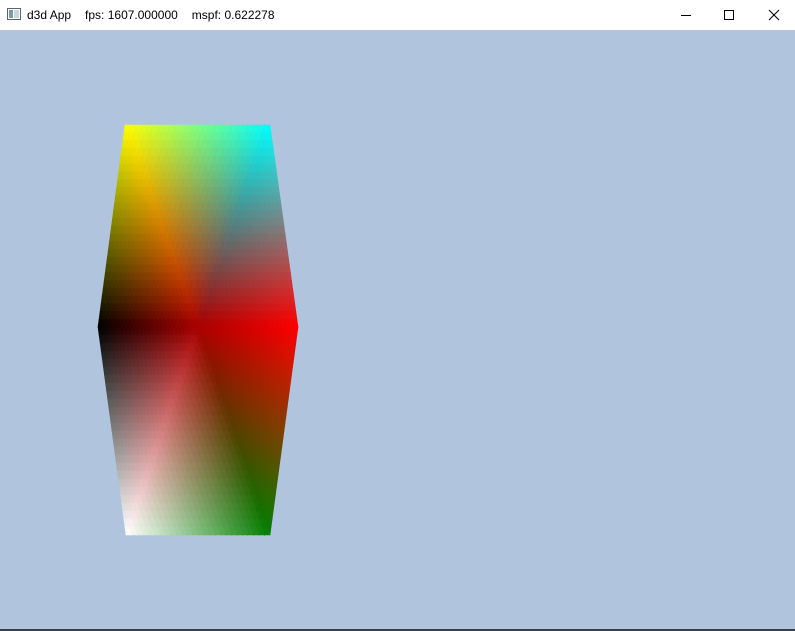  I want to click on minimize-icon, so click(686, 15).